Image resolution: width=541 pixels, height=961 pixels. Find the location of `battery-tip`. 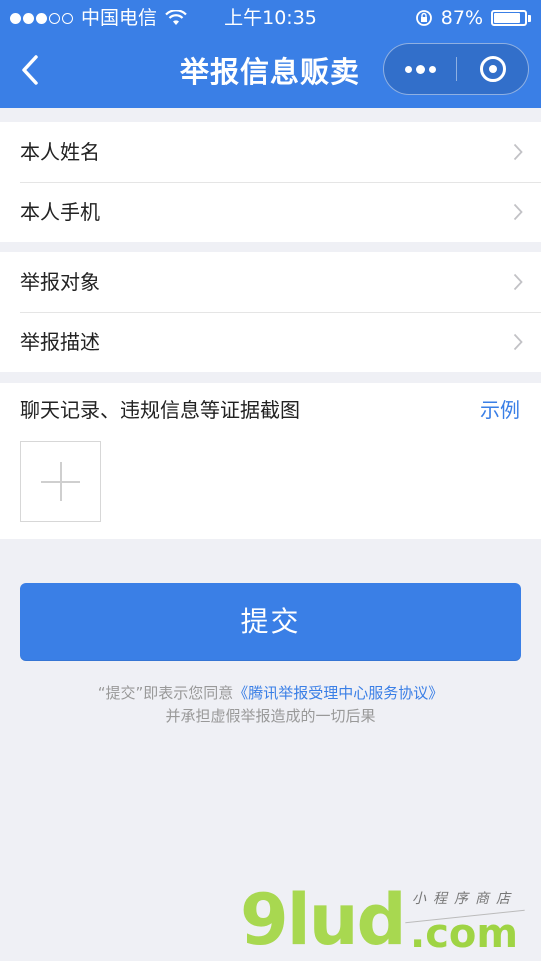

battery-tip is located at coordinates (529, 18).